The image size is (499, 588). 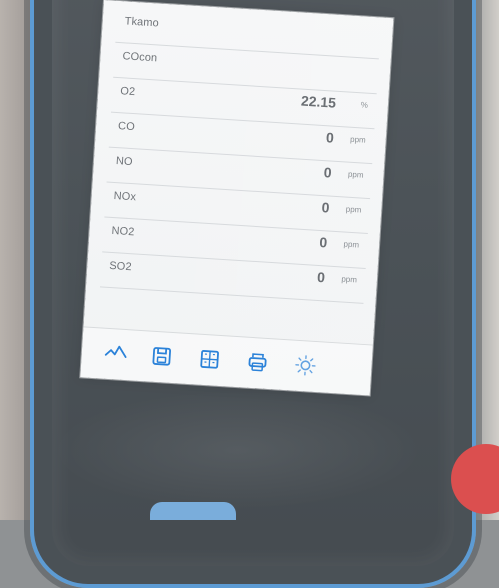 I want to click on row-label-o2: O2, so click(x=127, y=92).